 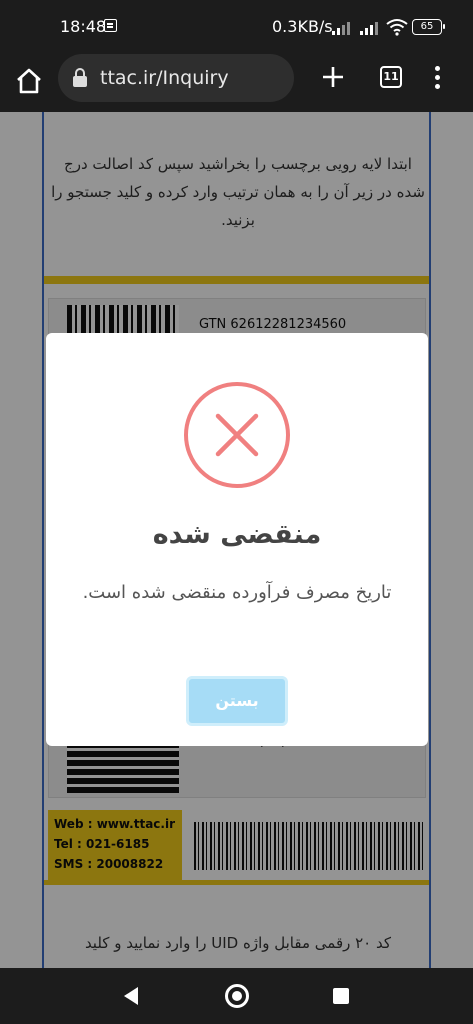 I want to click on lock-icon, so click(x=80, y=78).